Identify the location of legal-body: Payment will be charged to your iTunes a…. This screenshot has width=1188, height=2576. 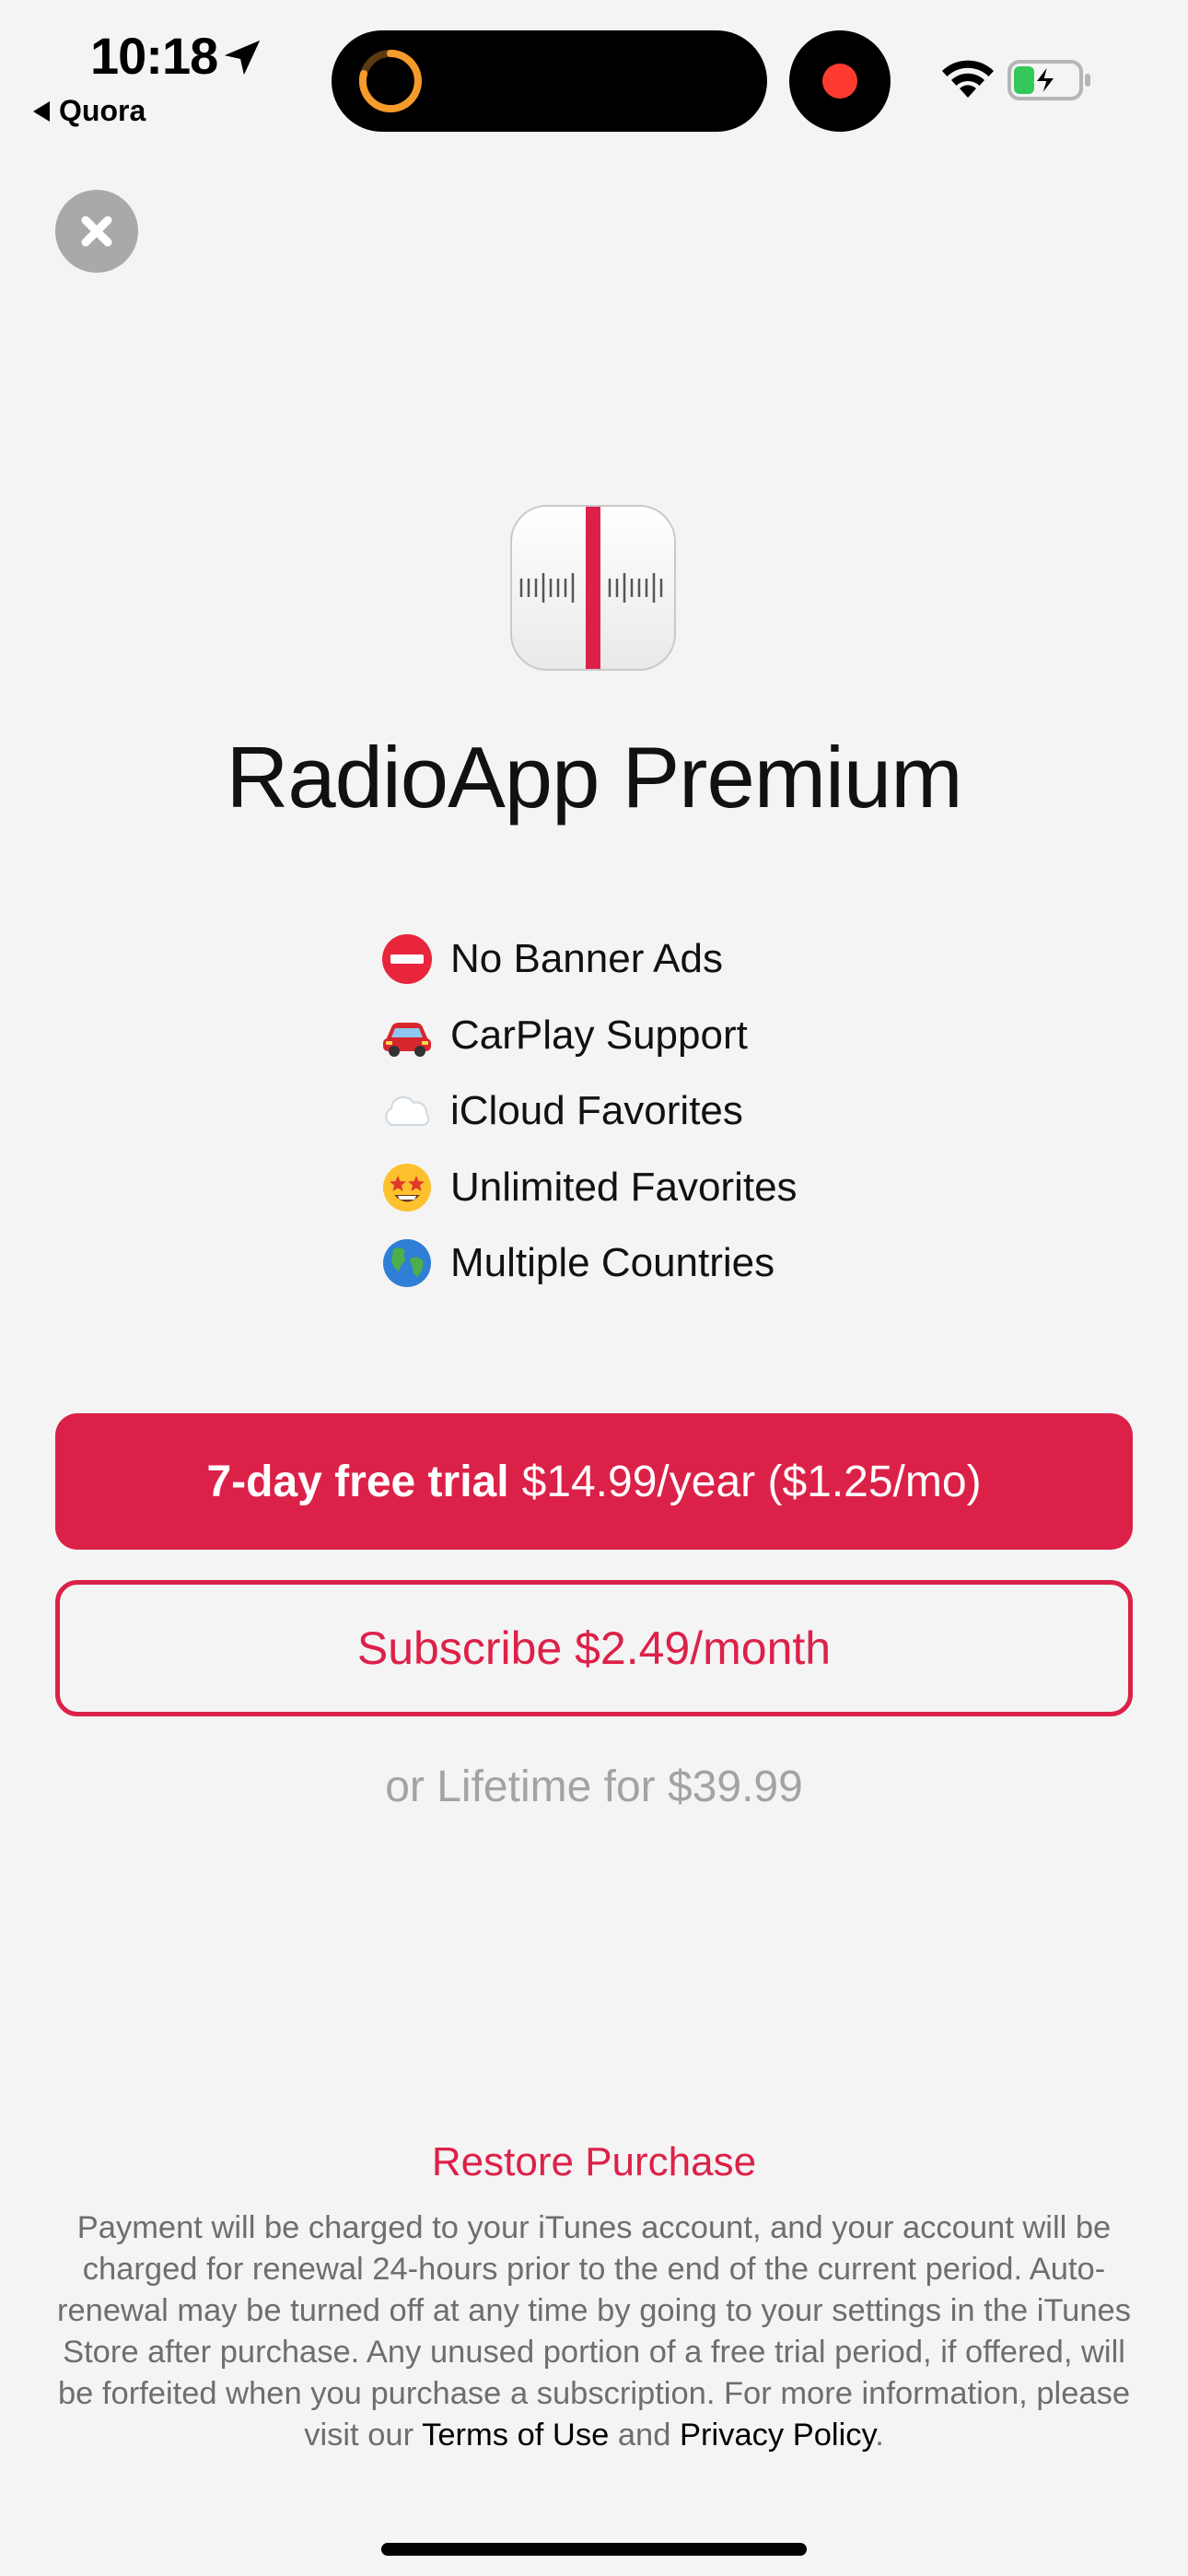
(594, 2331).